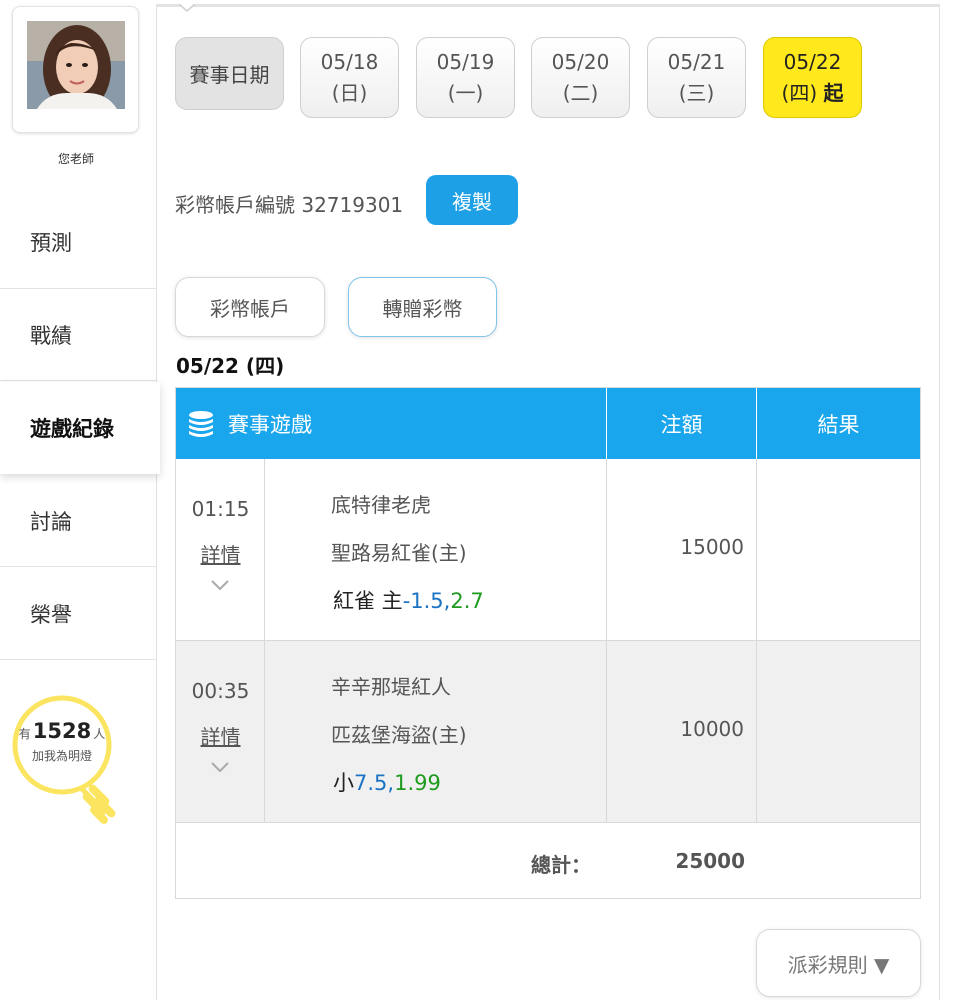 The width and height of the screenshot is (969, 1000). What do you see at coordinates (422, 307) in the screenshot?
I see `tab-gift-coins: 轉贈彩幣` at bounding box center [422, 307].